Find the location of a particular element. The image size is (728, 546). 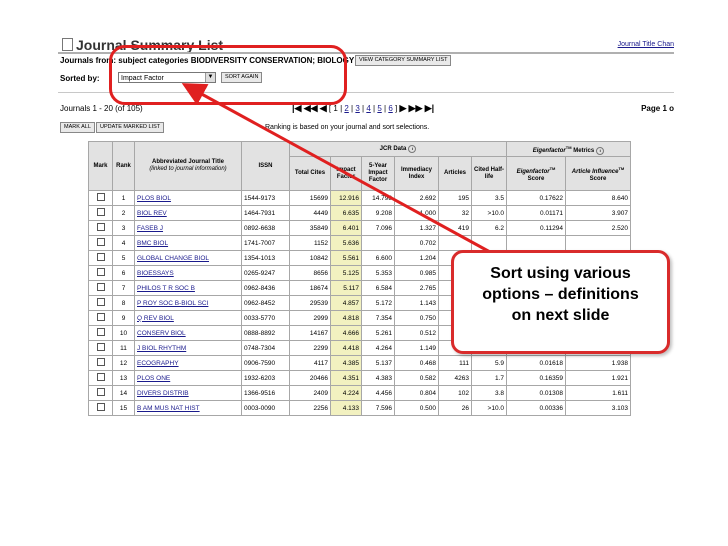

update-marked-list-button: UPDATE MARKED LIST is located at coordinates (130, 127).